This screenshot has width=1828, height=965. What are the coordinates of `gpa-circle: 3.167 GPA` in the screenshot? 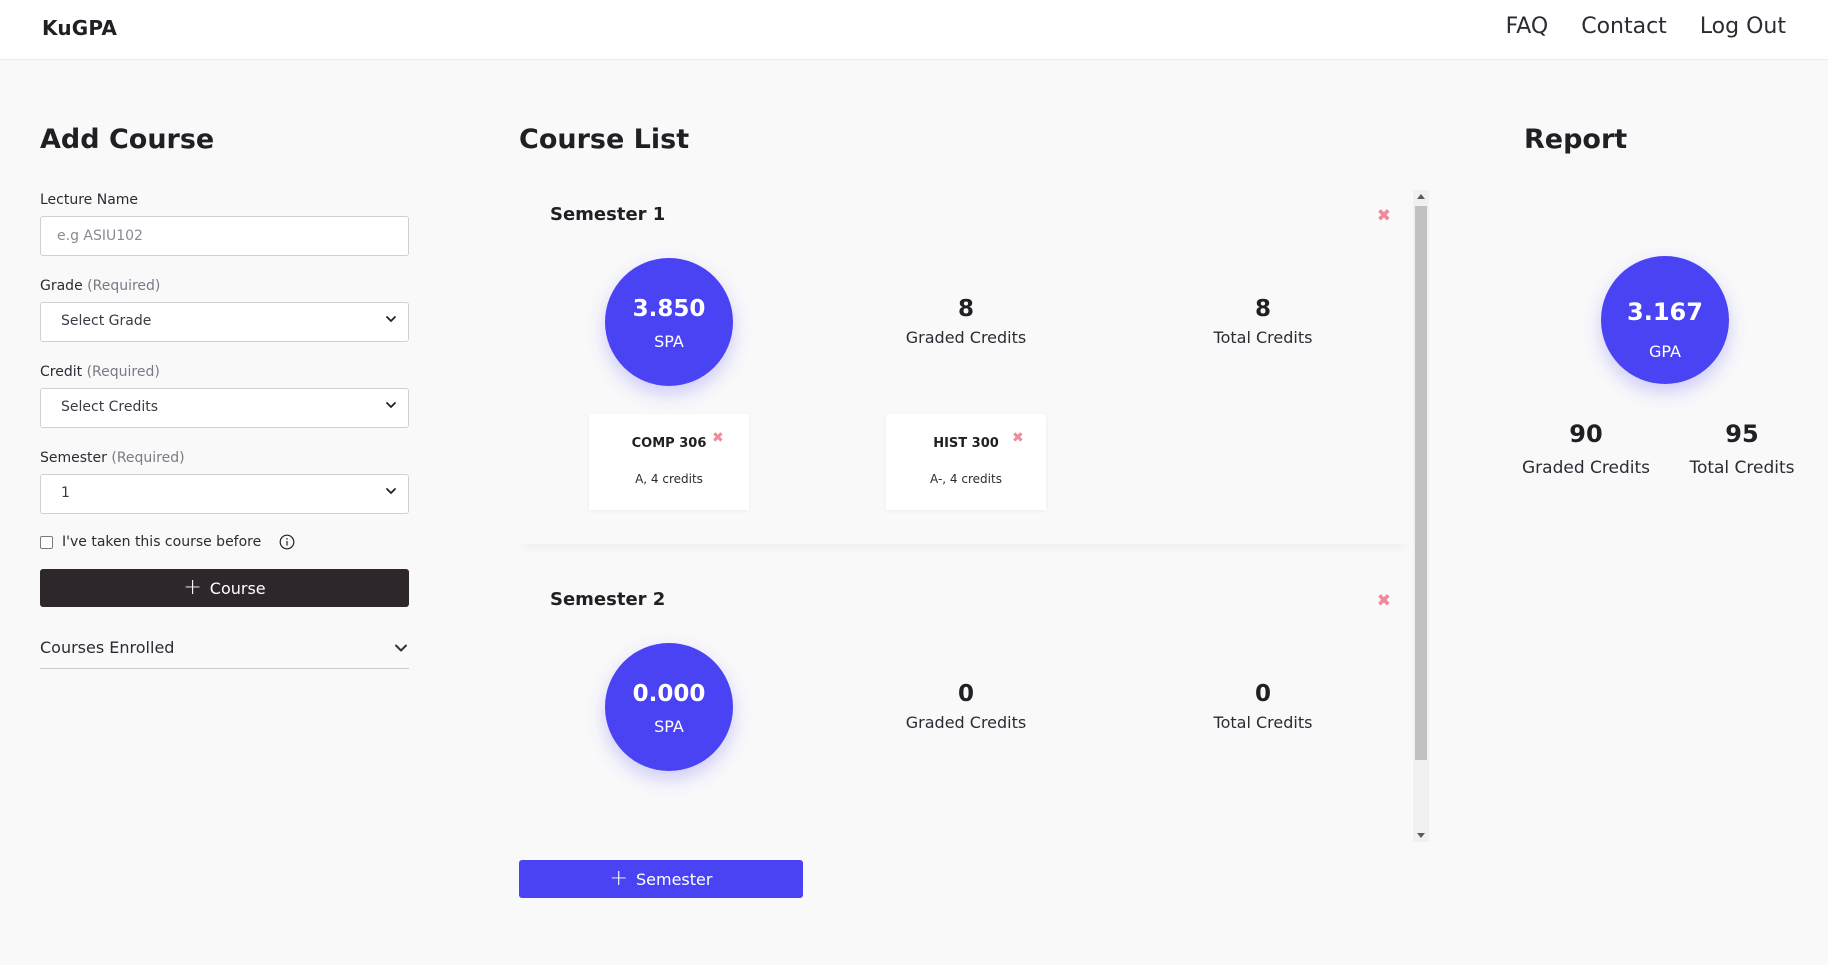 It's located at (1665, 320).